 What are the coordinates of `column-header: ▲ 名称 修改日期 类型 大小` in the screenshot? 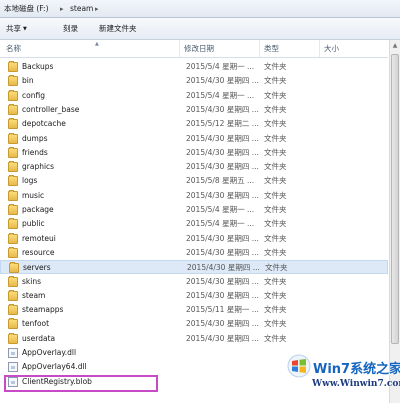 It's located at (194, 49).